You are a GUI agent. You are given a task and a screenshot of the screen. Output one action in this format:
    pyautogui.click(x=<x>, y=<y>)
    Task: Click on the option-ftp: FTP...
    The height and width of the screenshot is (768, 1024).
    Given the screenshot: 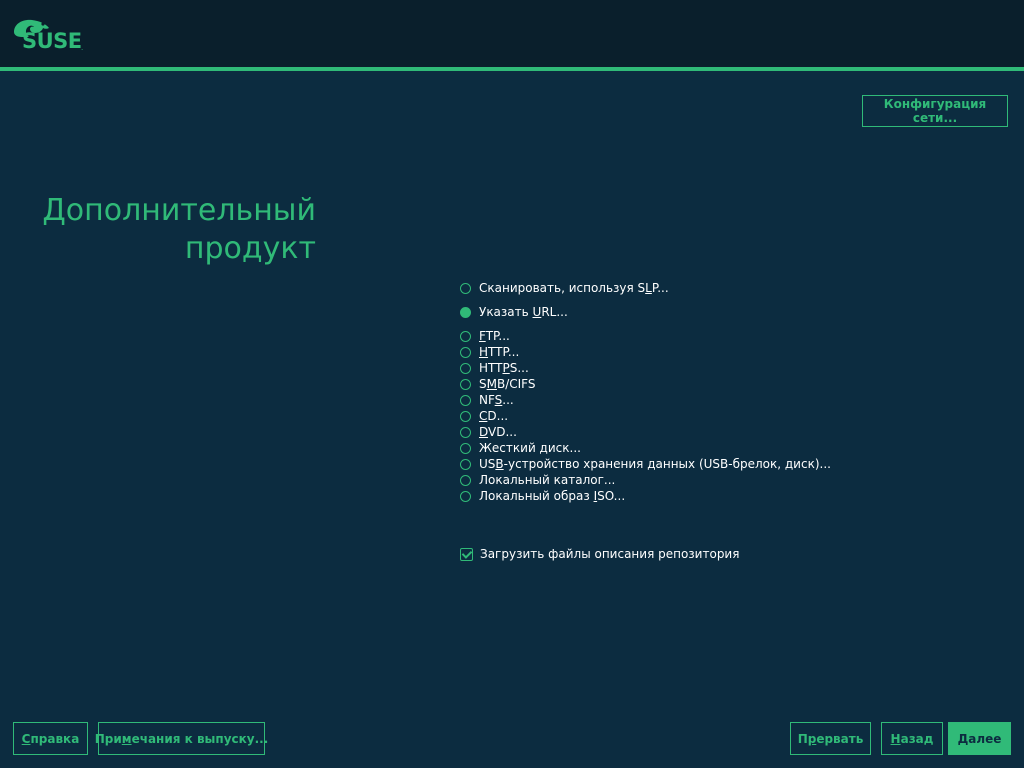 What is the action you would take?
    pyautogui.click(x=485, y=336)
    